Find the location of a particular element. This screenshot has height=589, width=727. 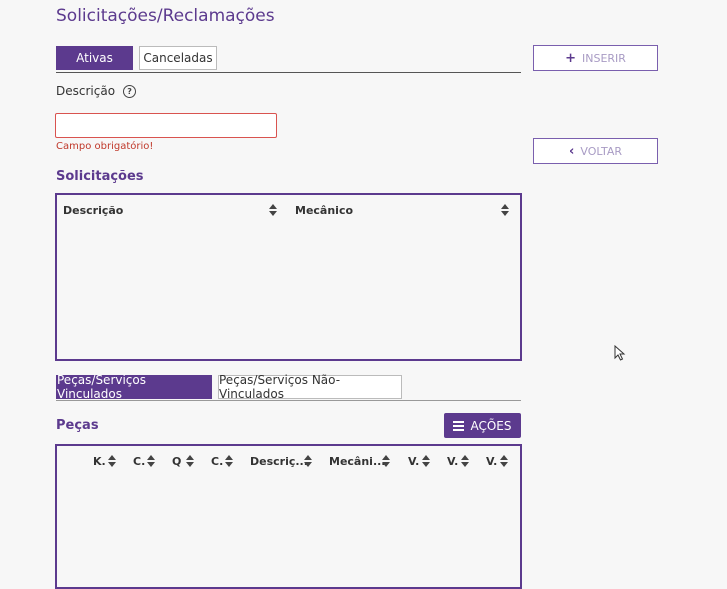

help-icon: ? is located at coordinates (130, 91).